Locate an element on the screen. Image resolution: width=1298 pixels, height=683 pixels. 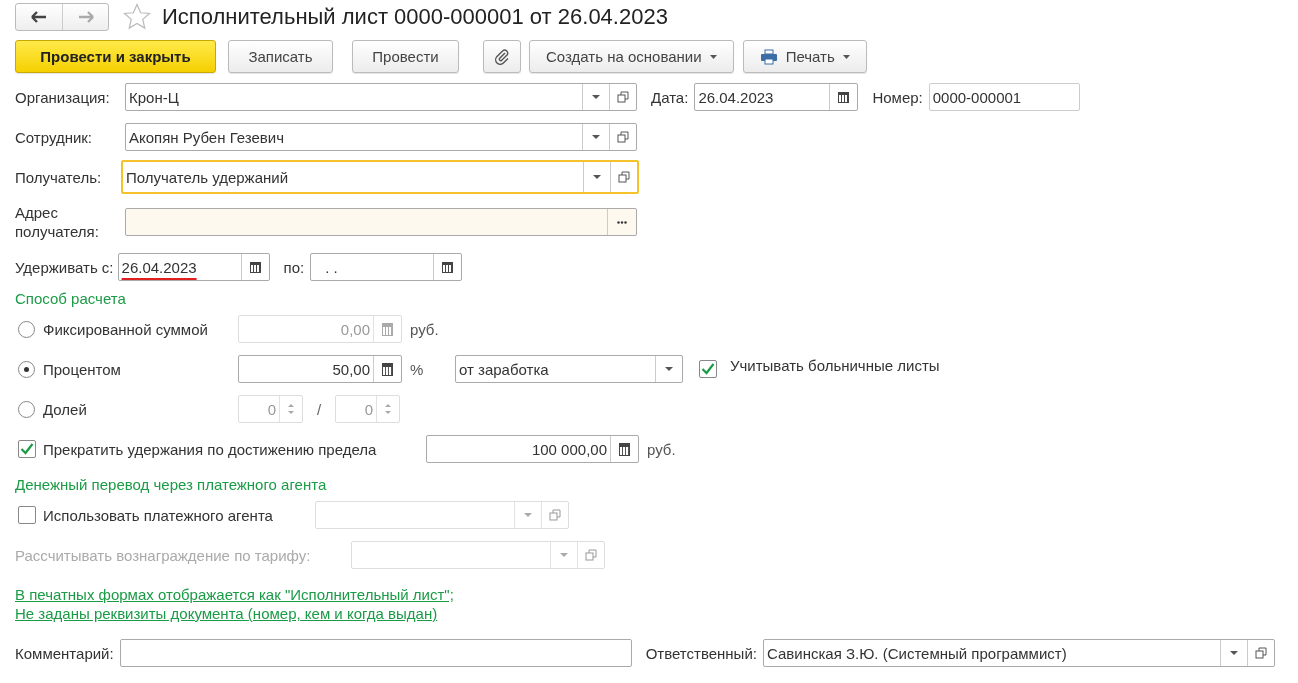
radio-label: Фиксированной суммой is located at coordinates (126, 329).